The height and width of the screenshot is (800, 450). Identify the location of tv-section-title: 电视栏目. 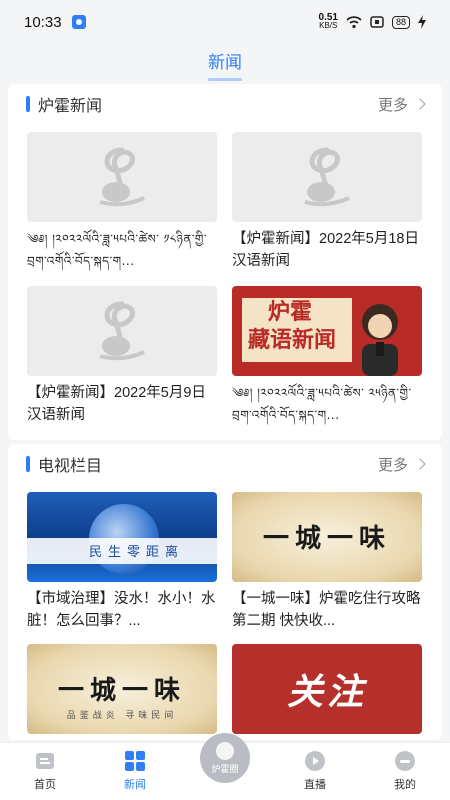
(70, 466).